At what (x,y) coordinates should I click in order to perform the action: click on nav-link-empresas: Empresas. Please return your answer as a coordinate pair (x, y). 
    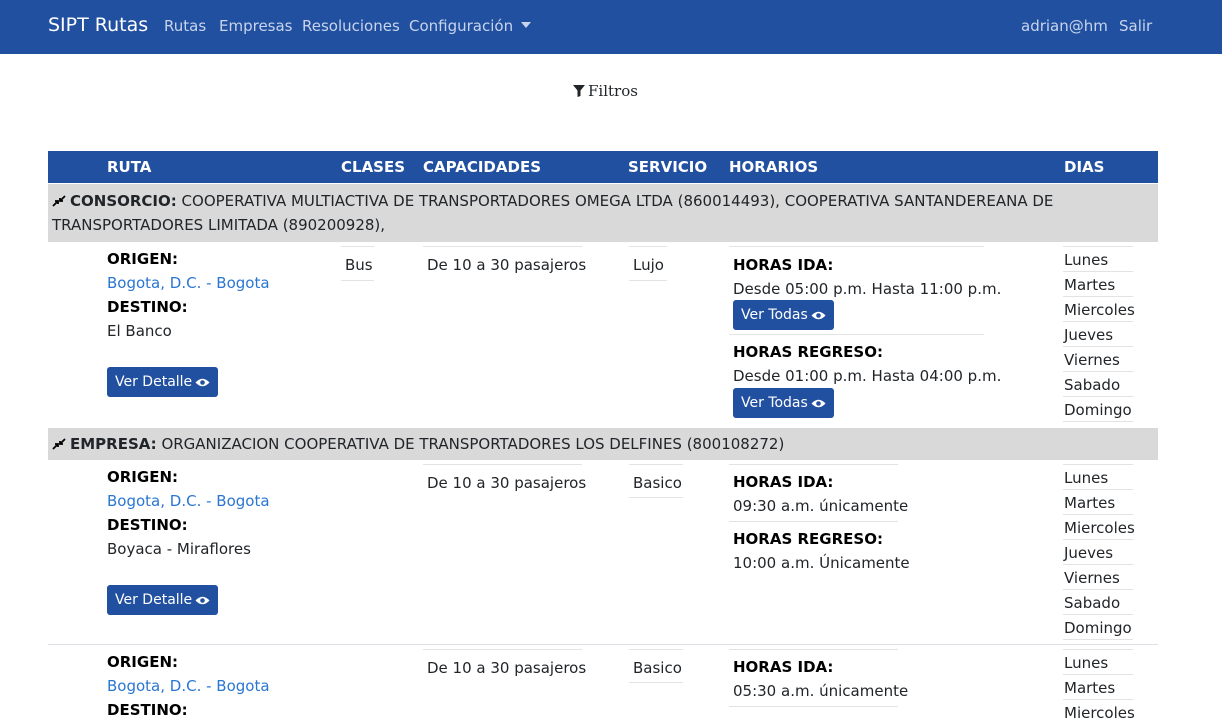
    Looking at the image, I should click on (256, 26).